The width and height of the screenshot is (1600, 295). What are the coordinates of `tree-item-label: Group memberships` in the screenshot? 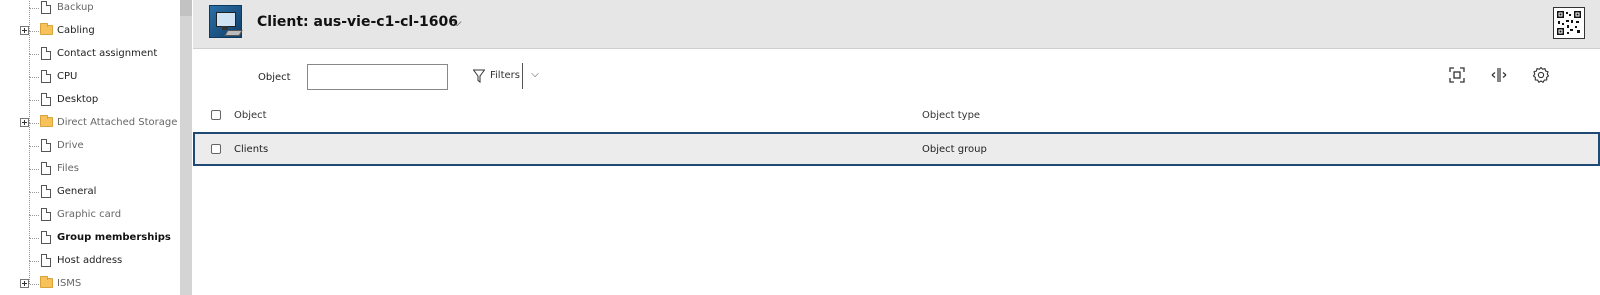 It's located at (114, 237).